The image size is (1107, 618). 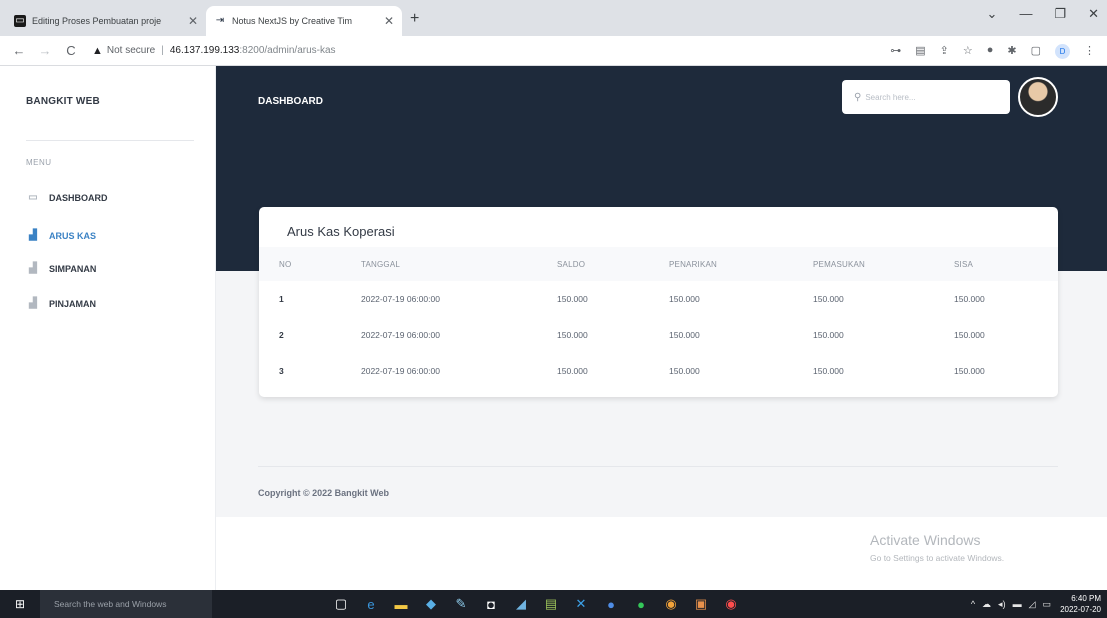 What do you see at coordinates (1086, 598) in the screenshot?
I see `clock-time: 6:40 PM` at bounding box center [1086, 598].